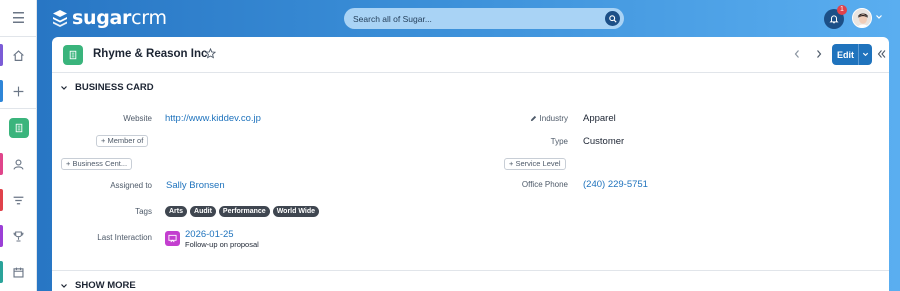 The height and width of the screenshot is (291, 900). Describe the element at coordinates (172, 238) in the screenshot. I see `meeting-icon` at that location.